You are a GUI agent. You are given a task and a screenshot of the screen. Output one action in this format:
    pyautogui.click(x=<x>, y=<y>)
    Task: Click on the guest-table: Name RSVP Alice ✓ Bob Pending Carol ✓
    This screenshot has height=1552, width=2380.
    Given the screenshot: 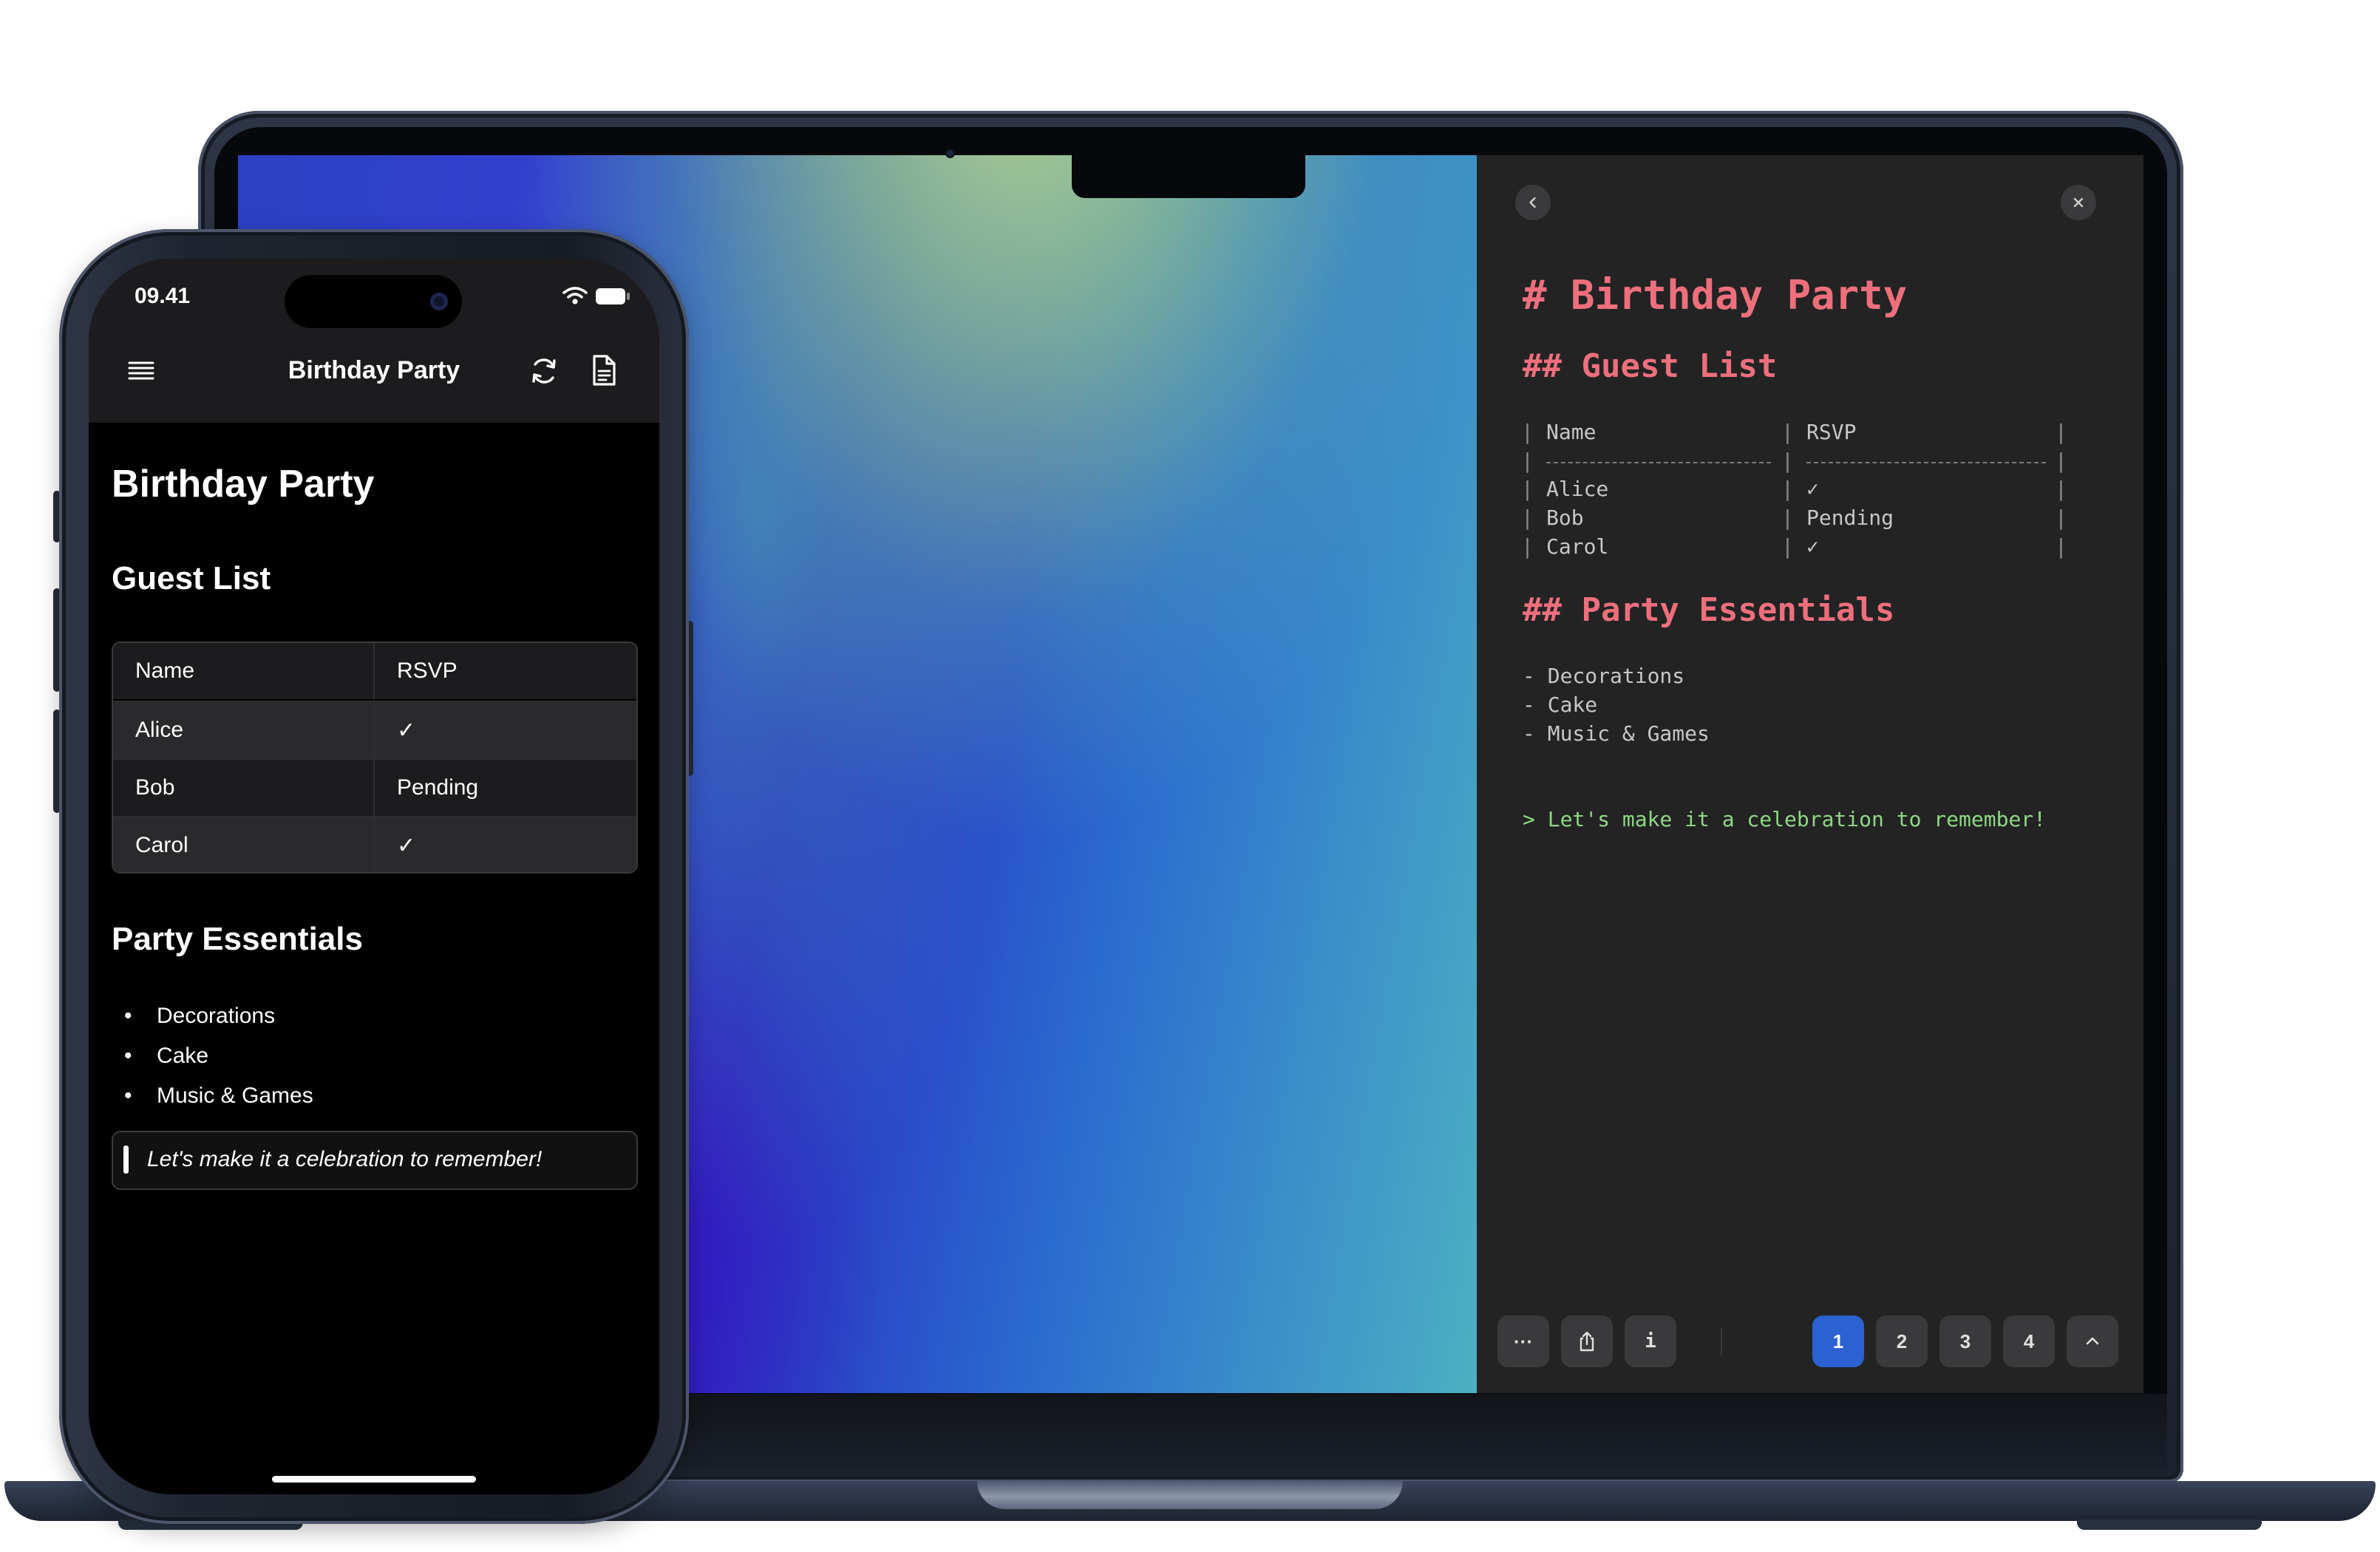 What is the action you would take?
    pyautogui.click(x=375, y=758)
    